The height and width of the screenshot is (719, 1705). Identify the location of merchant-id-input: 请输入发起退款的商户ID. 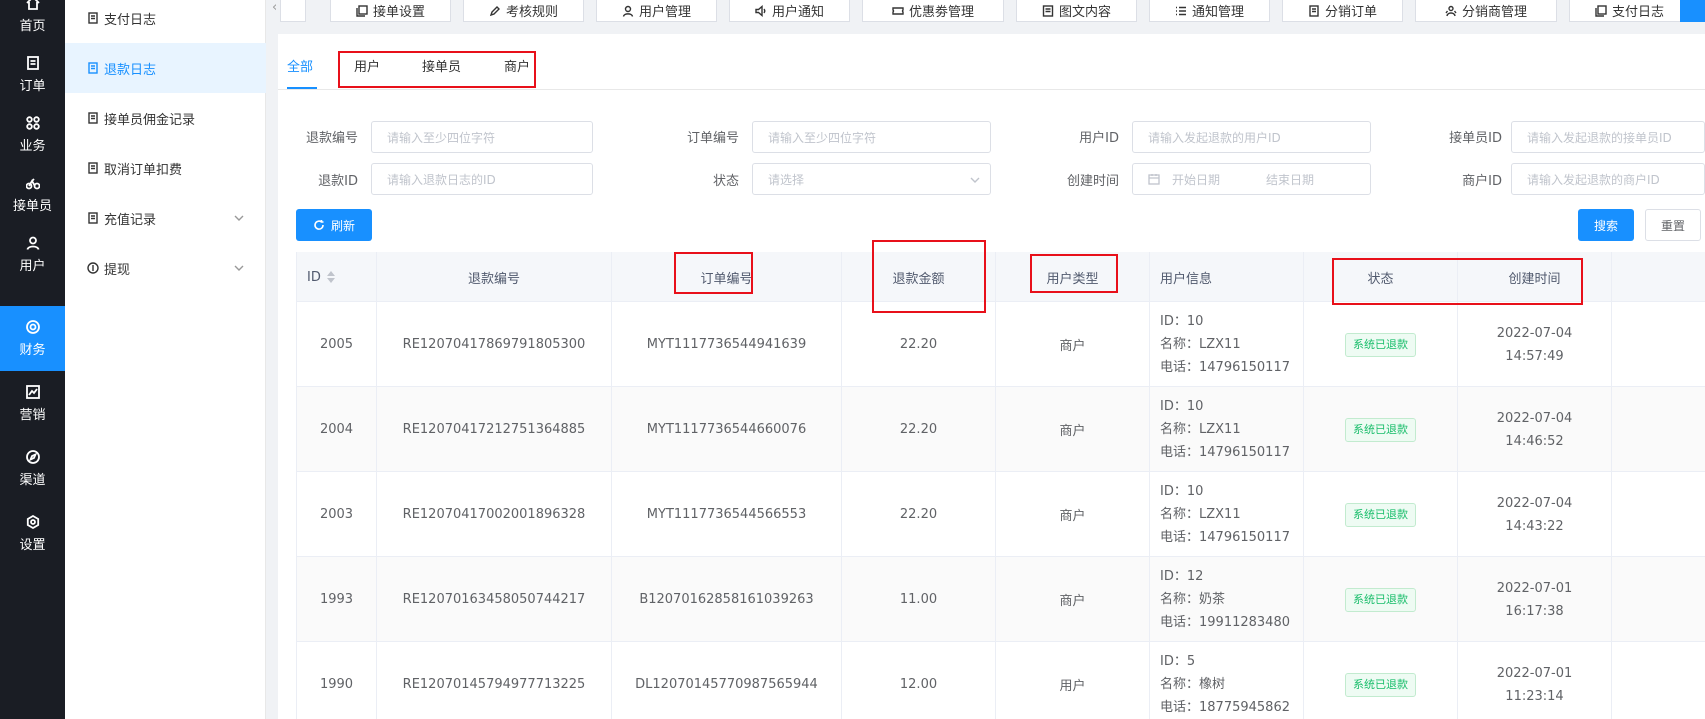
(1608, 179).